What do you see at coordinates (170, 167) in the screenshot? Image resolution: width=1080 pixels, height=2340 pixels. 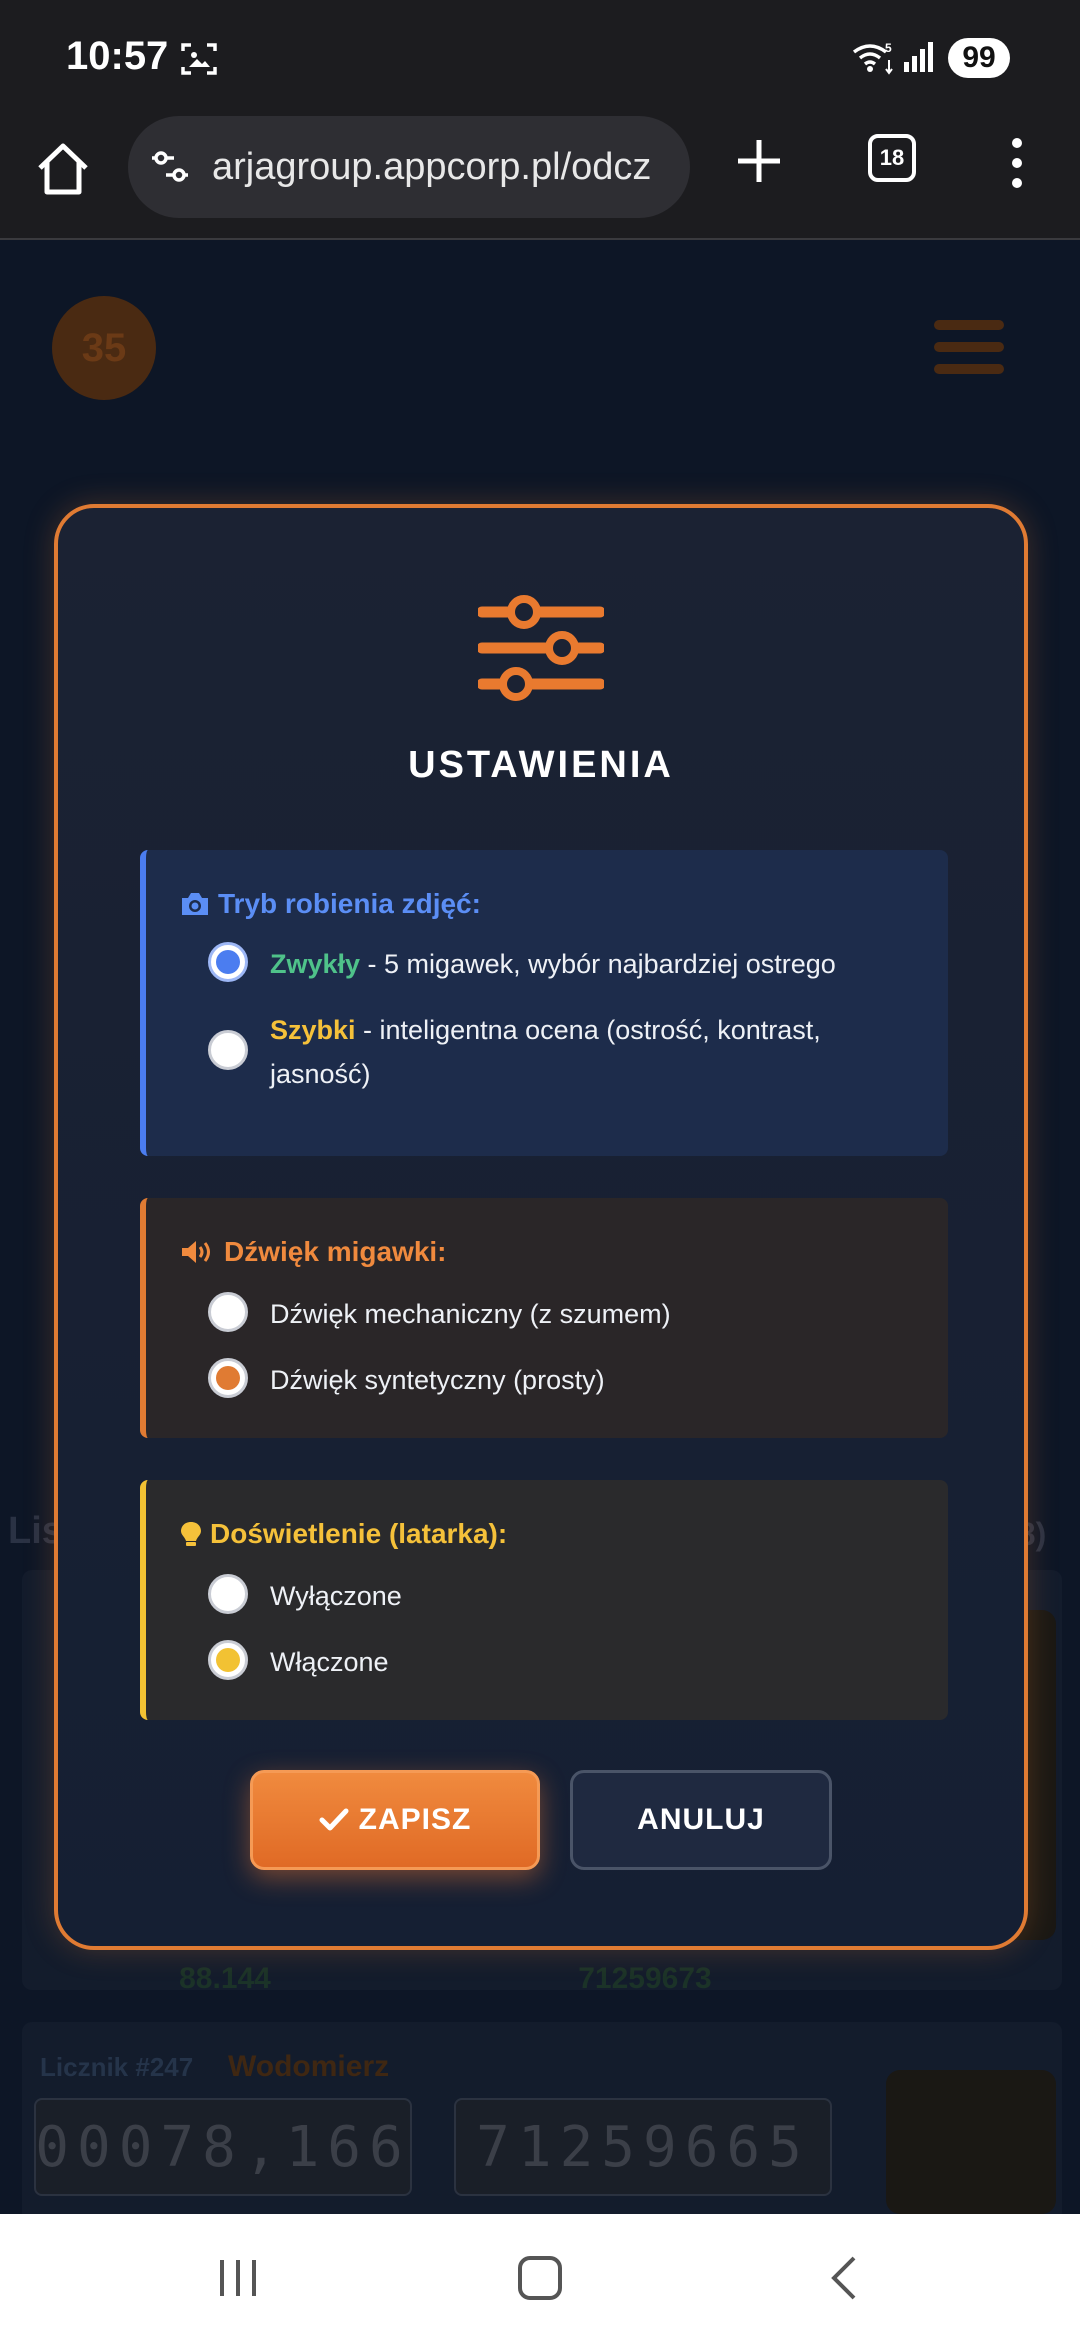 I see `site-settings-icon` at bounding box center [170, 167].